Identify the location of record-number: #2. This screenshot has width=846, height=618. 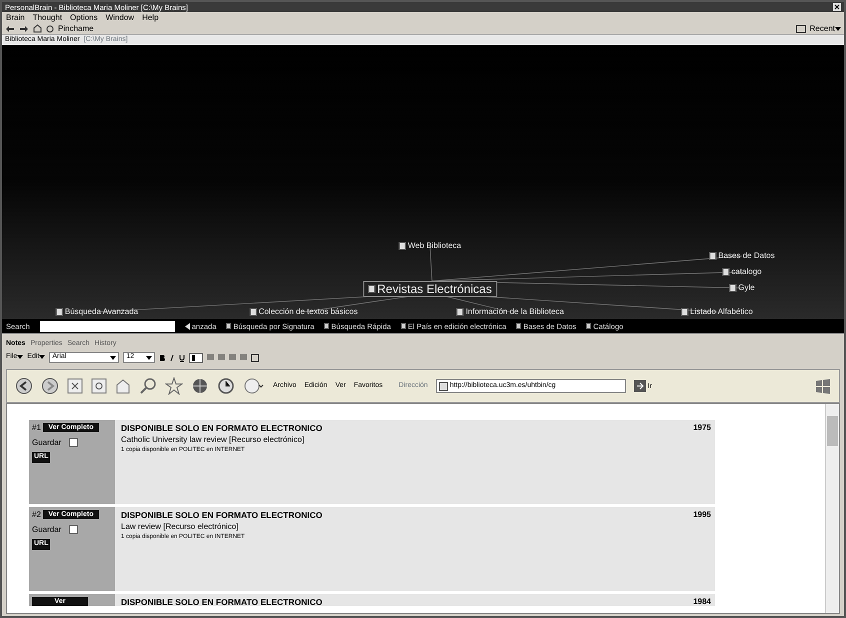
(36, 515).